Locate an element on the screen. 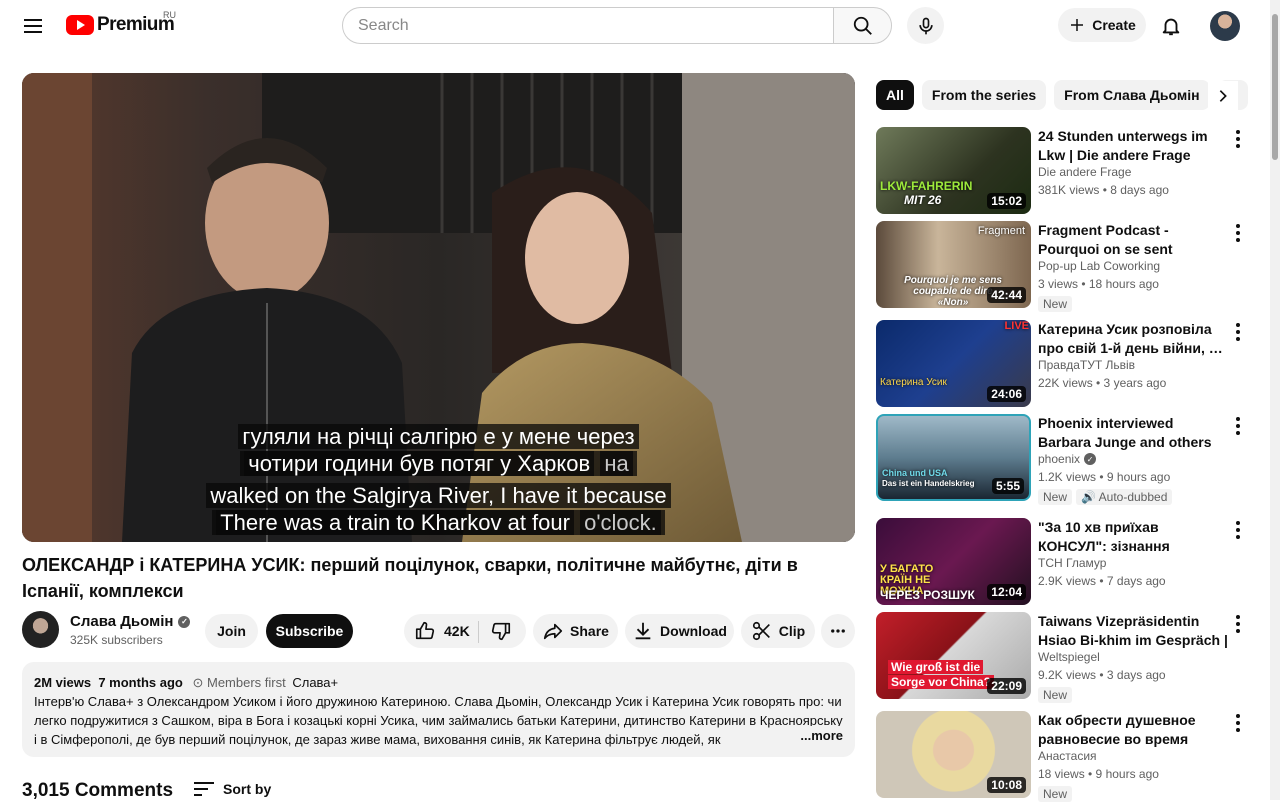  video-duration: 10:08 is located at coordinates (1006, 785).